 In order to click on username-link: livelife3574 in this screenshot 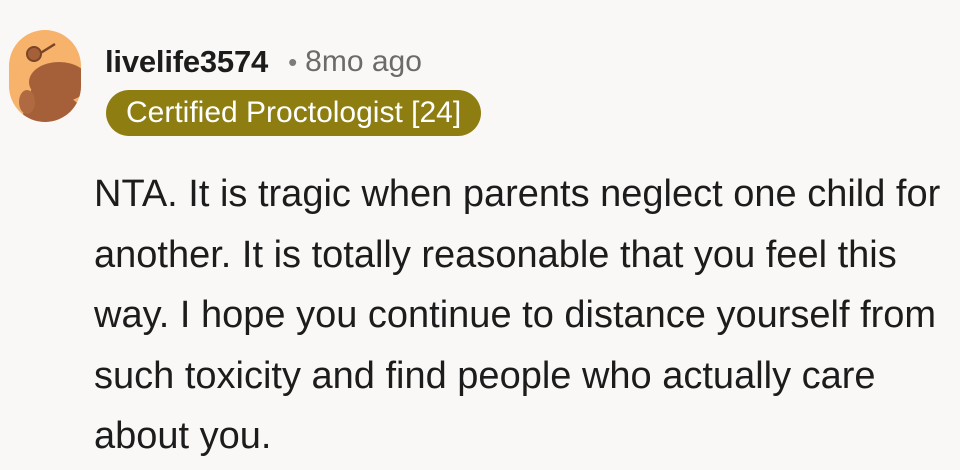, I will do `click(186, 62)`.